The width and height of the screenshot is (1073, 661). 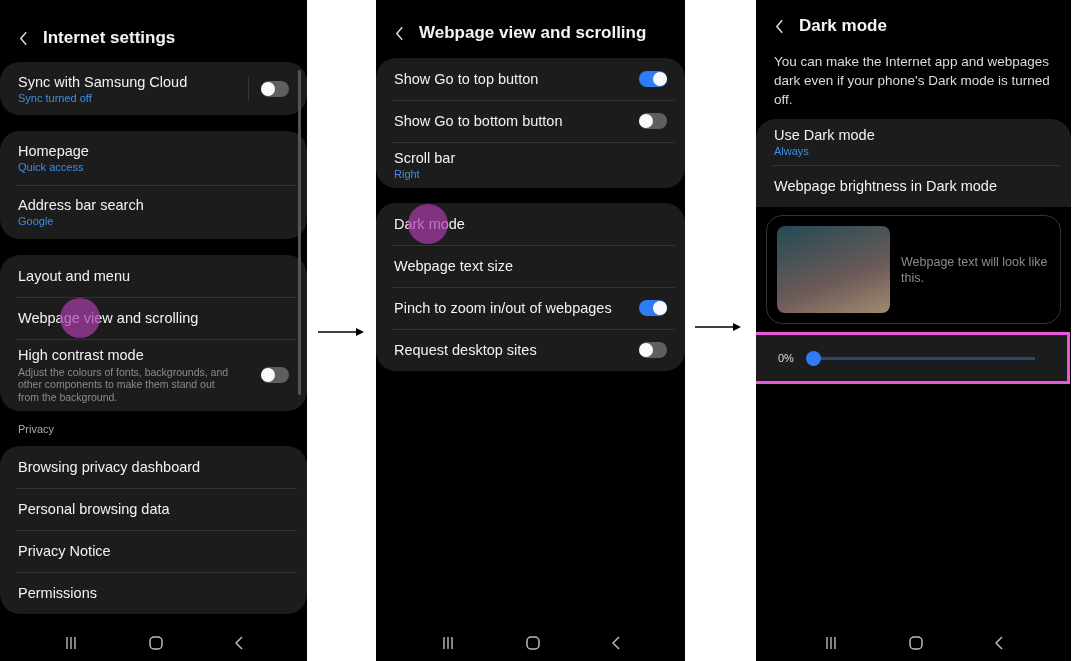 What do you see at coordinates (920, 358) in the screenshot?
I see `slider-track` at bounding box center [920, 358].